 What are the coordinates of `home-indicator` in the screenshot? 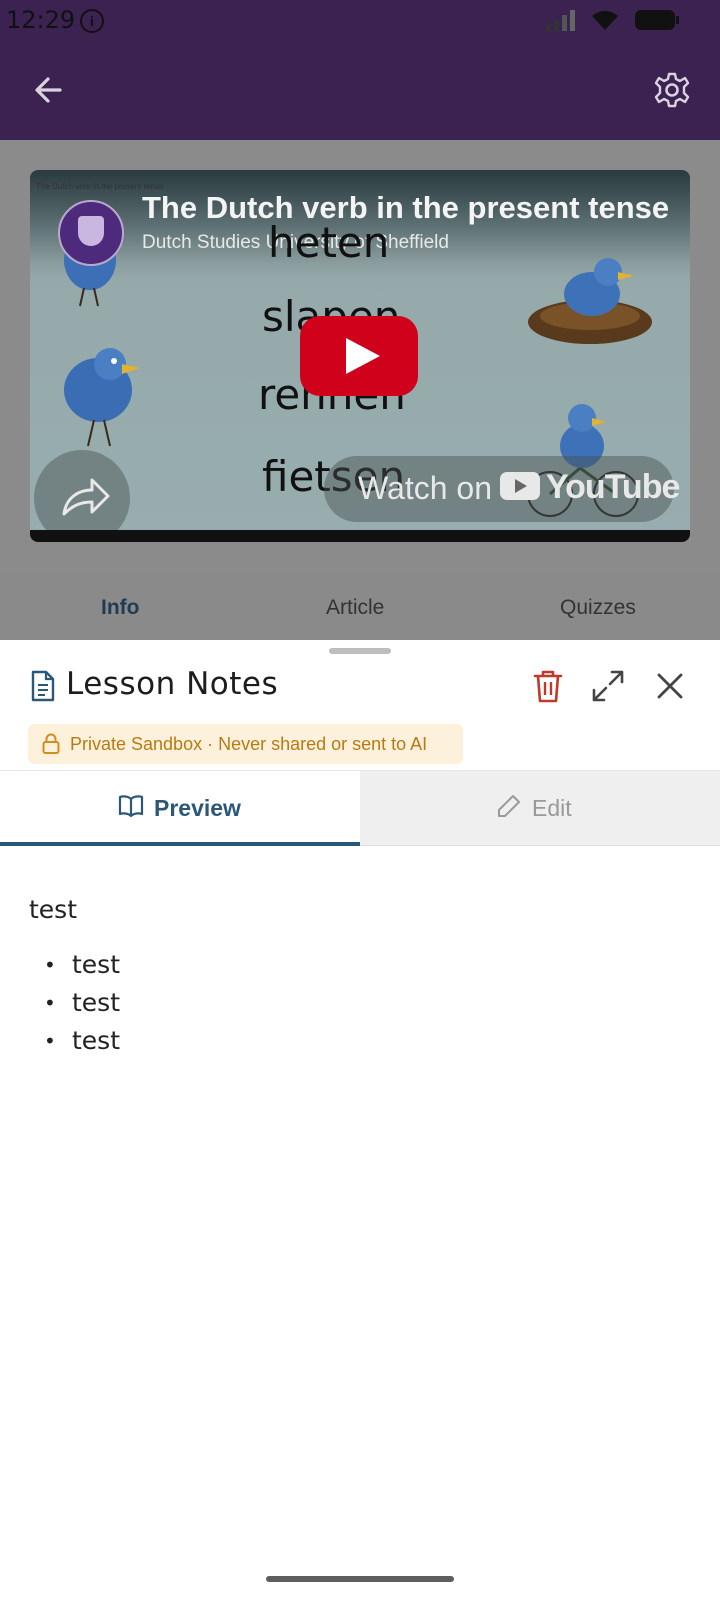 It's located at (360, 1579).